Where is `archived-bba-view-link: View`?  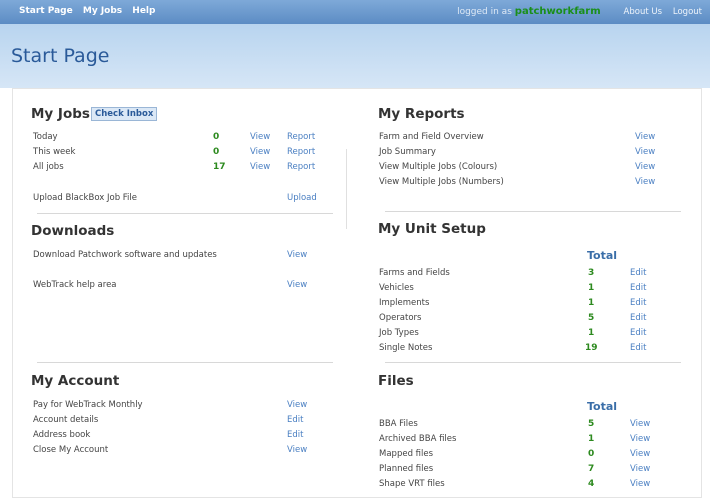 archived-bba-view-link: View is located at coordinates (640, 439).